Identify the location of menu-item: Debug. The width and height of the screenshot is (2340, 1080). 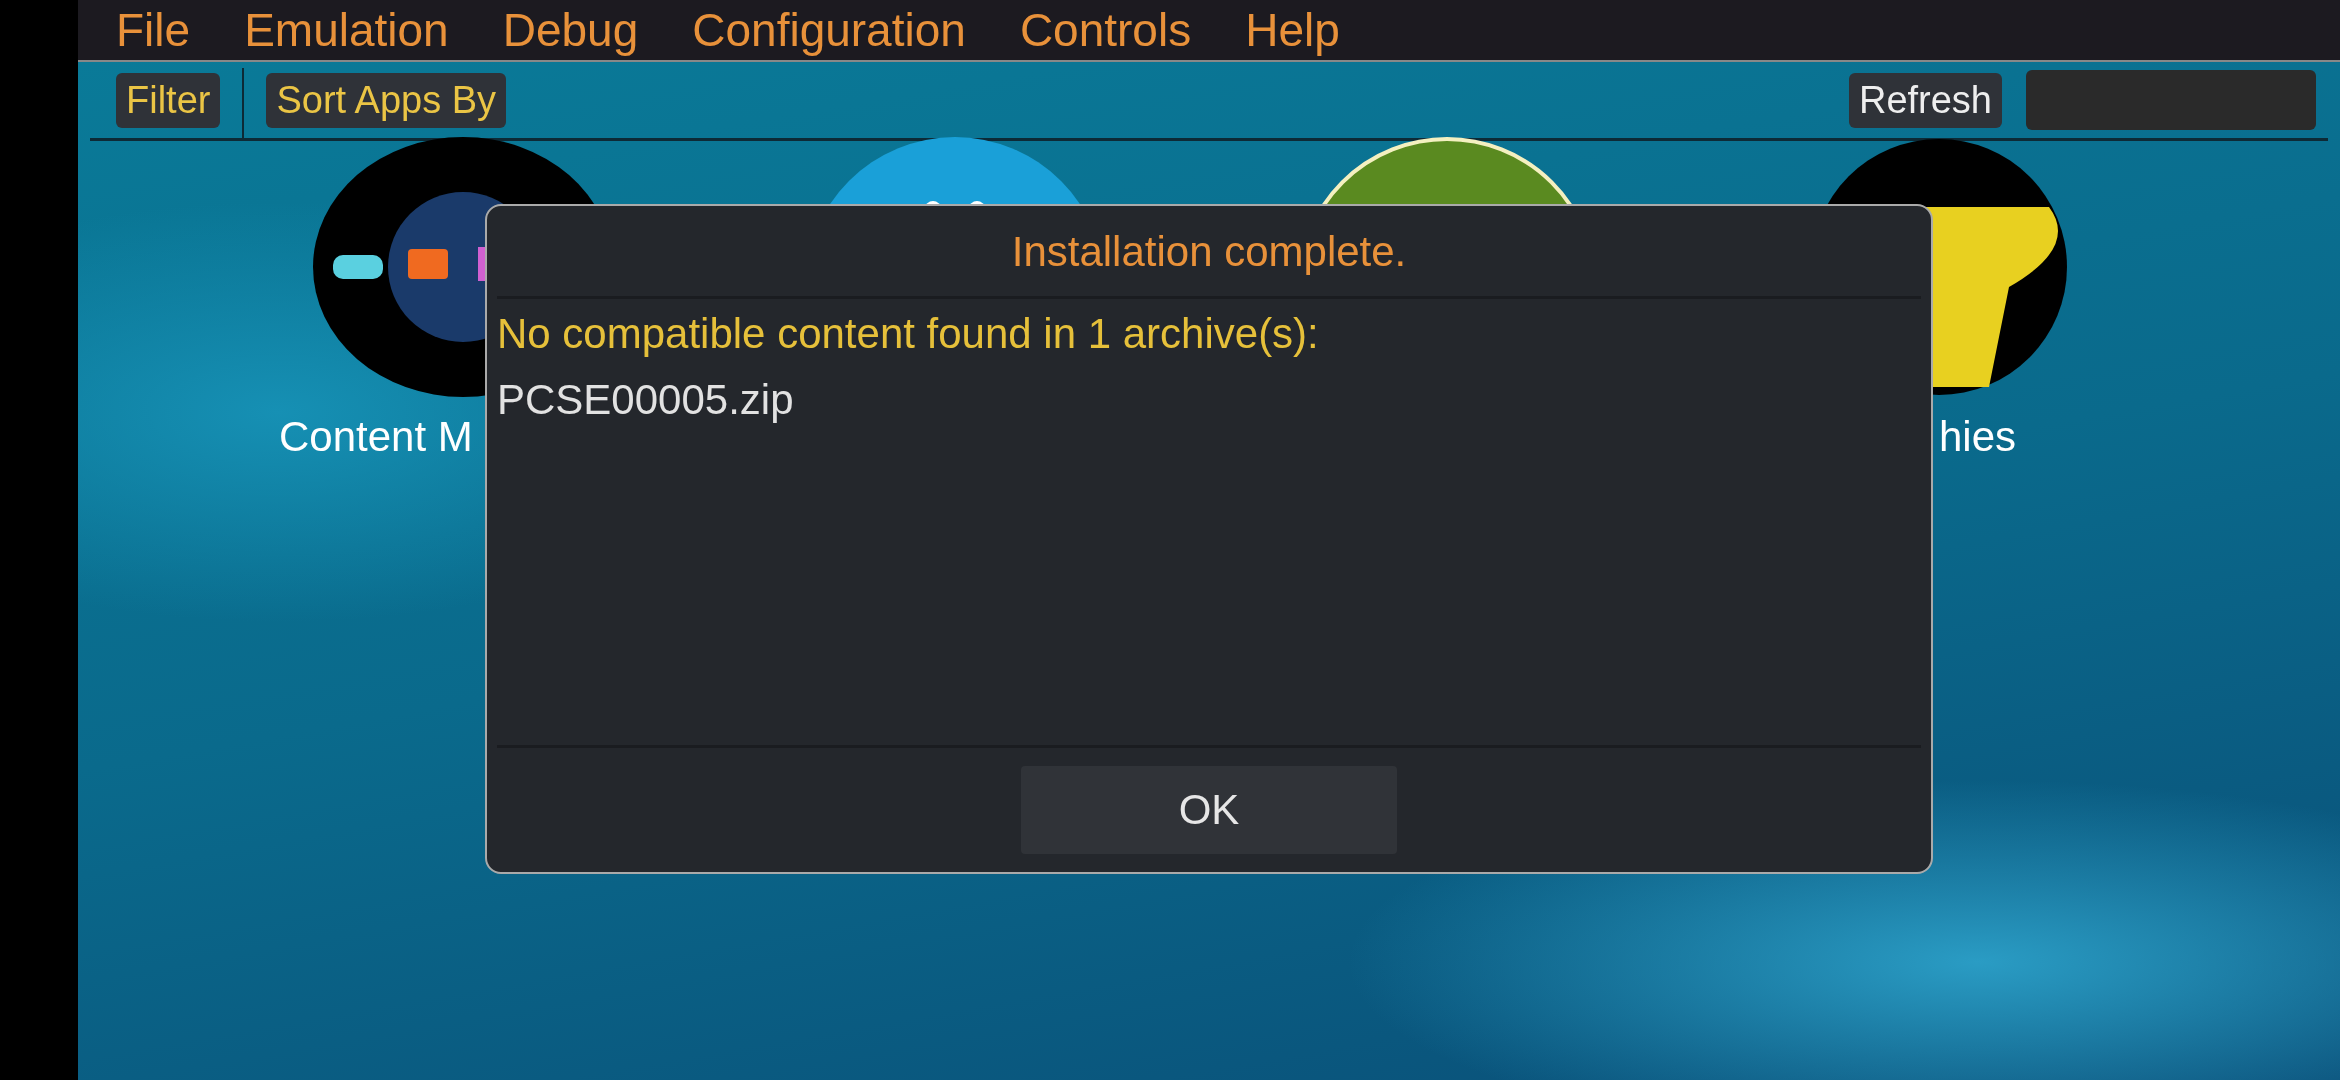
(570, 30).